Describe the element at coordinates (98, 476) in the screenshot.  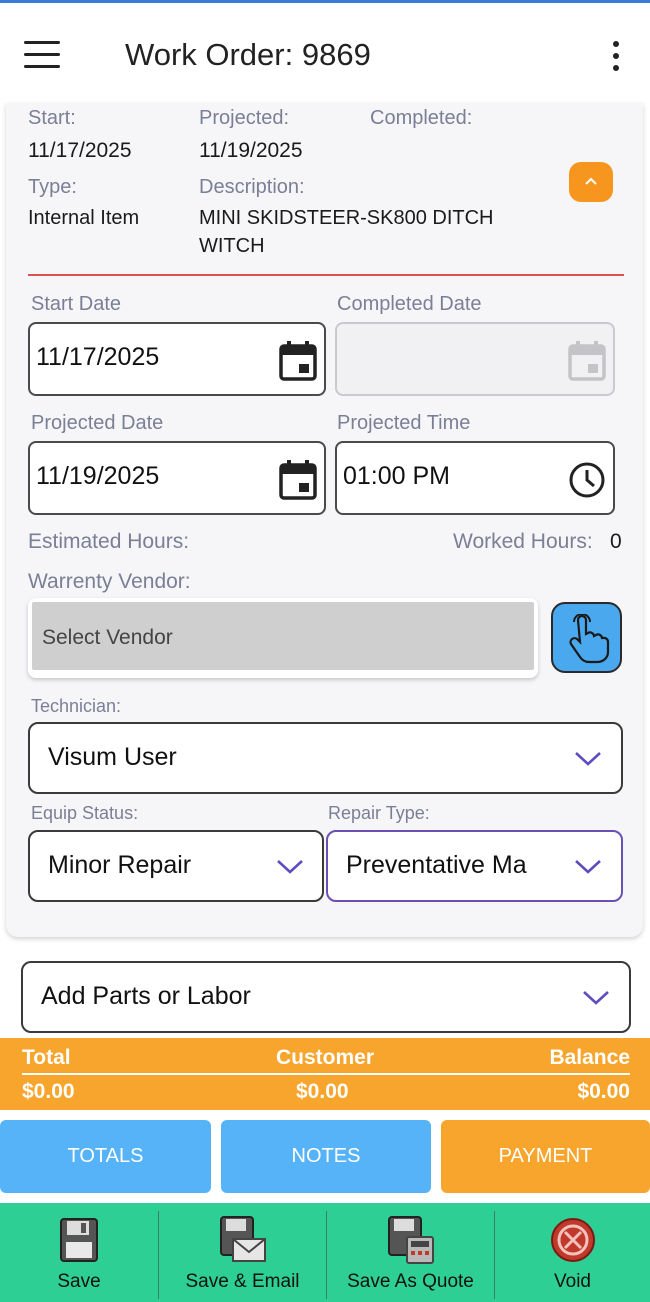
I see `projected-date-value: 11/19/2025` at that location.